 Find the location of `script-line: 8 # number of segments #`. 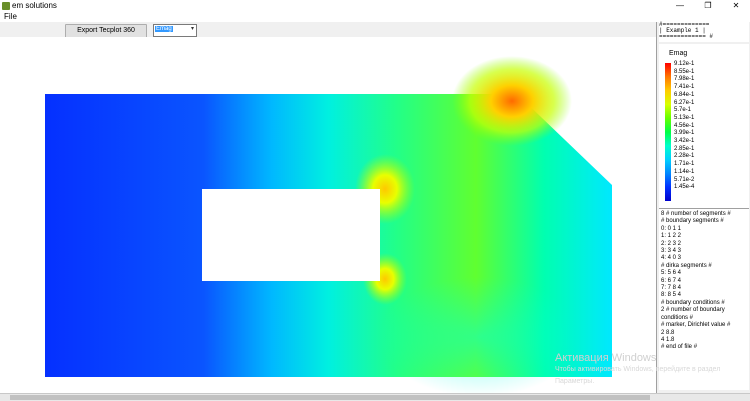

script-line: 8 # number of segments # is located at coordinates (696, 214).